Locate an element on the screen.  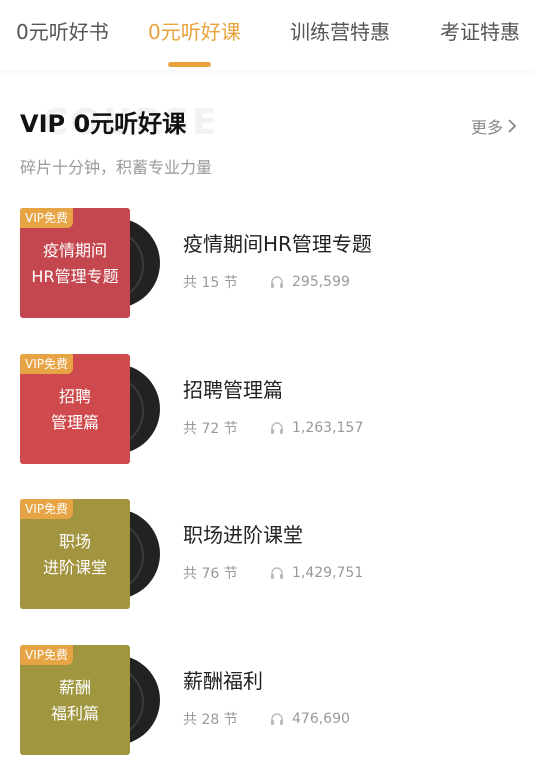
more-link: 更多 is located at coordinates (494, 126).